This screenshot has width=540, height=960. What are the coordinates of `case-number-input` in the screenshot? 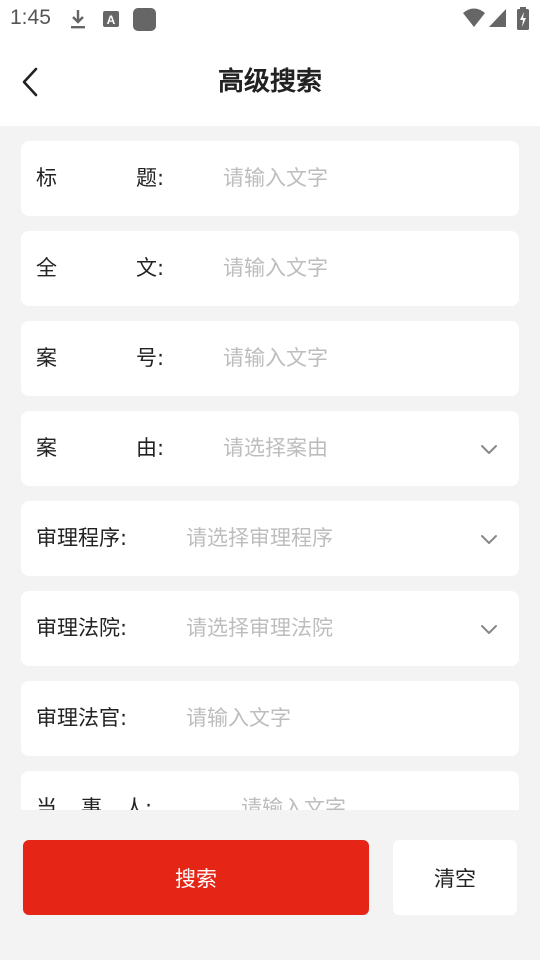 It's located at (343, 358).